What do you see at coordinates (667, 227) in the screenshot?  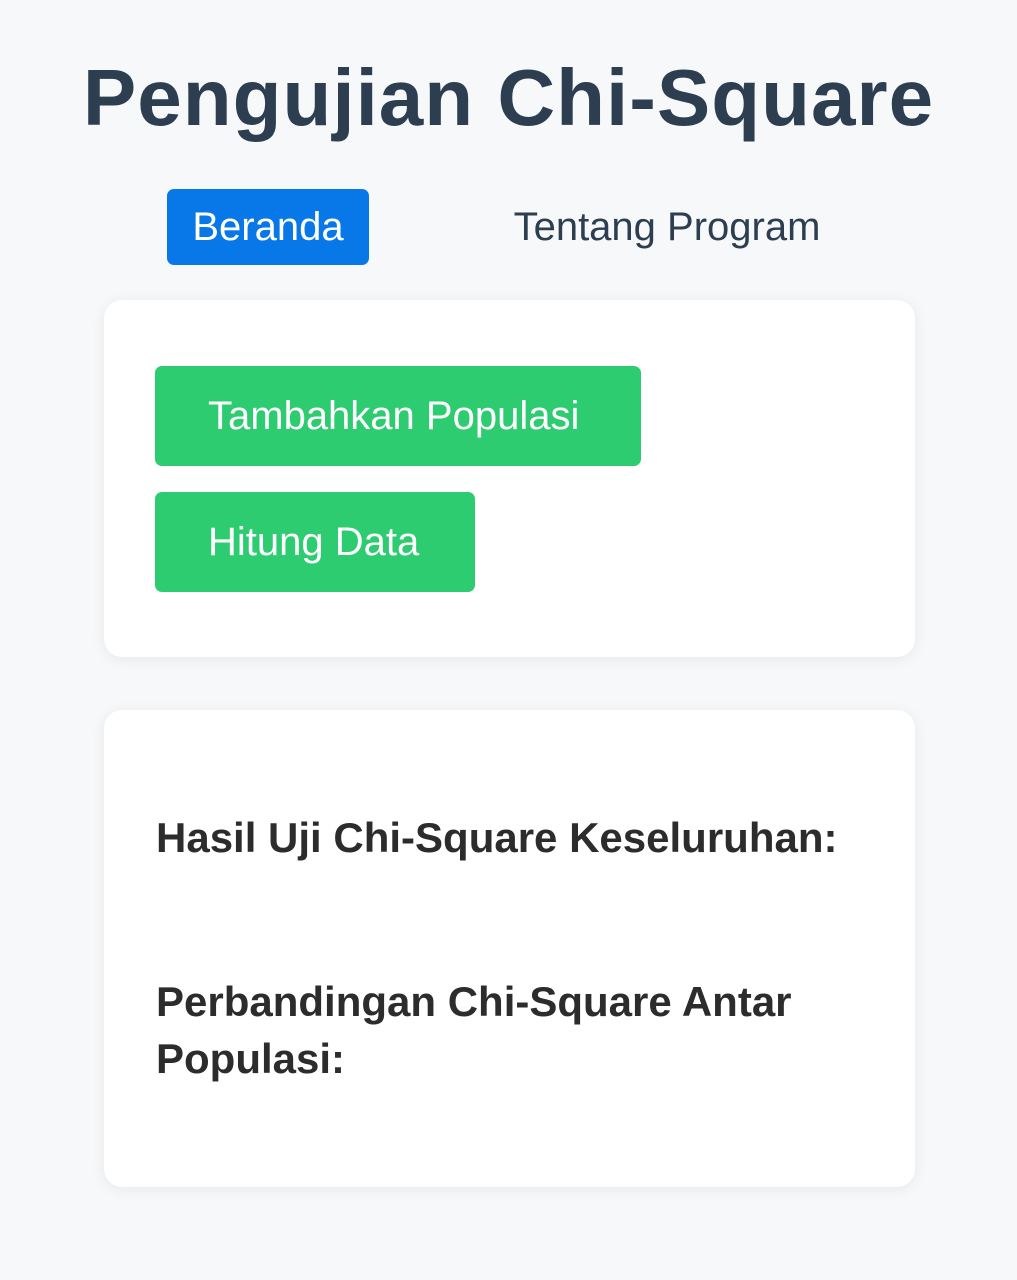 I see `tab-tentang-program: Tentang Program` at bounding box center [667, 227].